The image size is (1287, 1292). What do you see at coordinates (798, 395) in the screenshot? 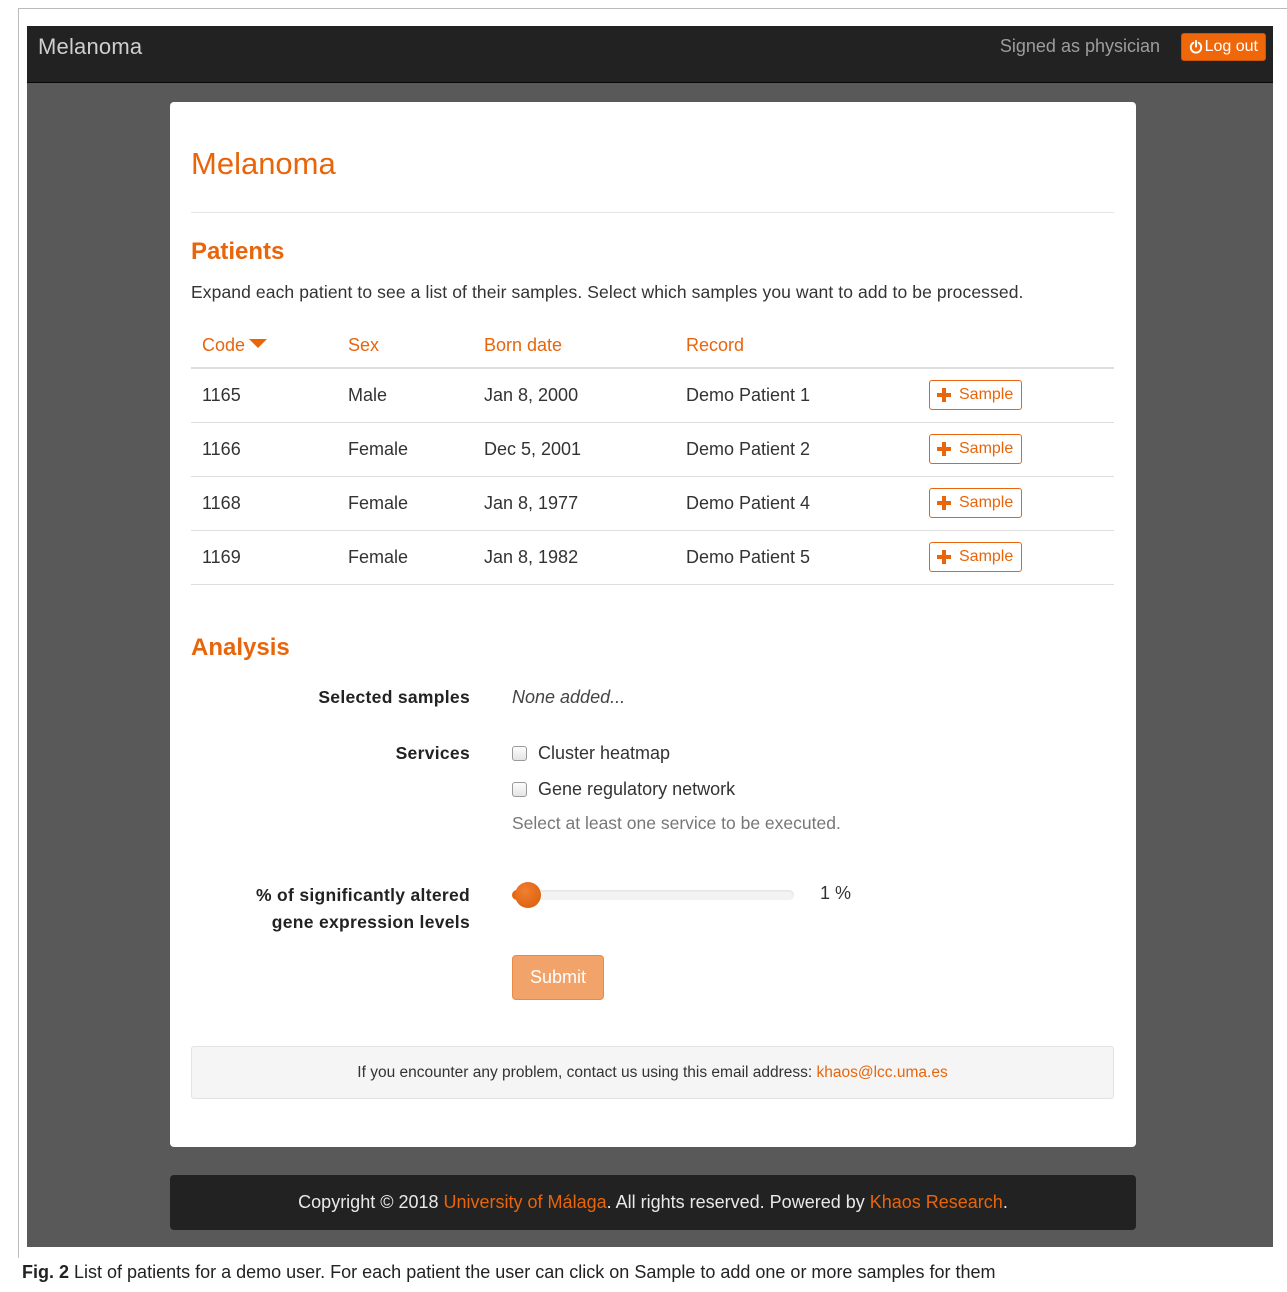
I see `cell-record: Demo Patient 1` at bounding box center [798, 395].